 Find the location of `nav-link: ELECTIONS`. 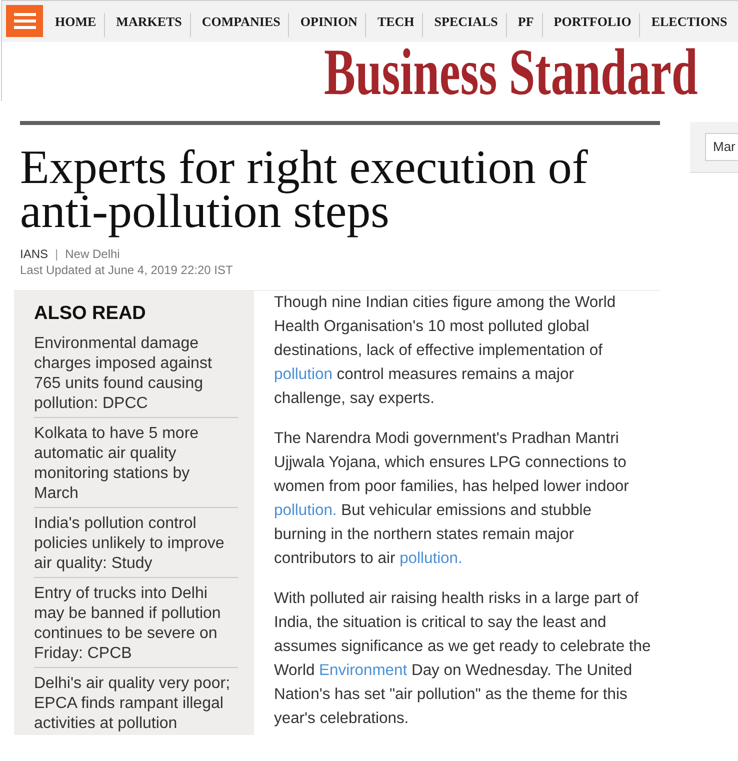

nav-link: ELECTIONS is located at coordinates (687, 25).